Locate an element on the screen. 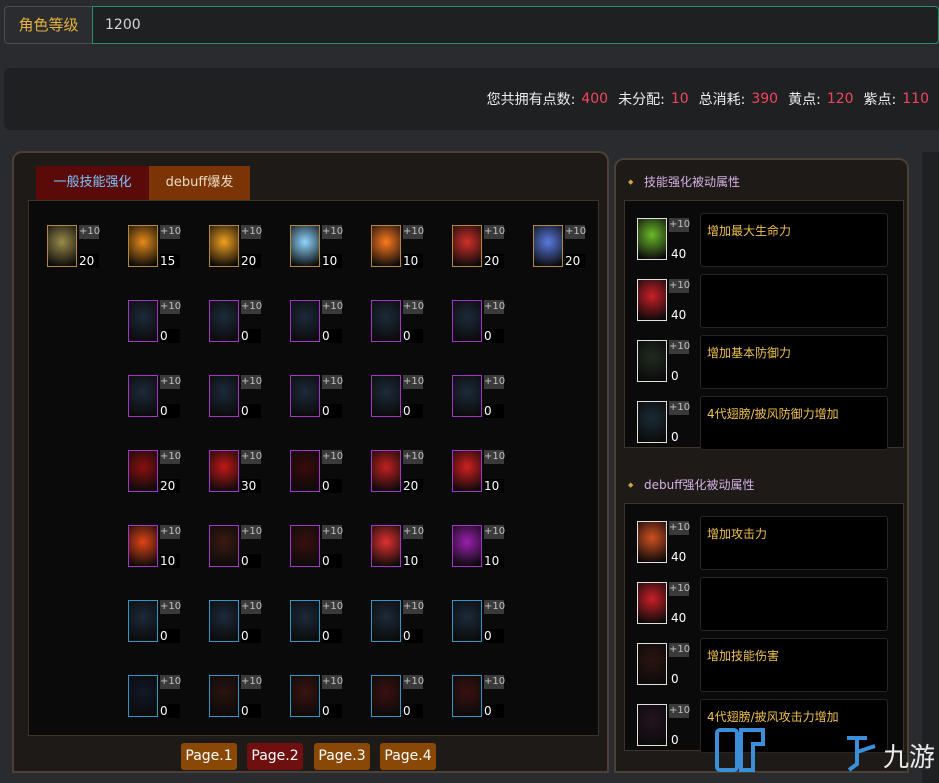 The height and width of the screenshot is (783, 939). skill-cell: +10 30 is located at coordinates (239, 474).